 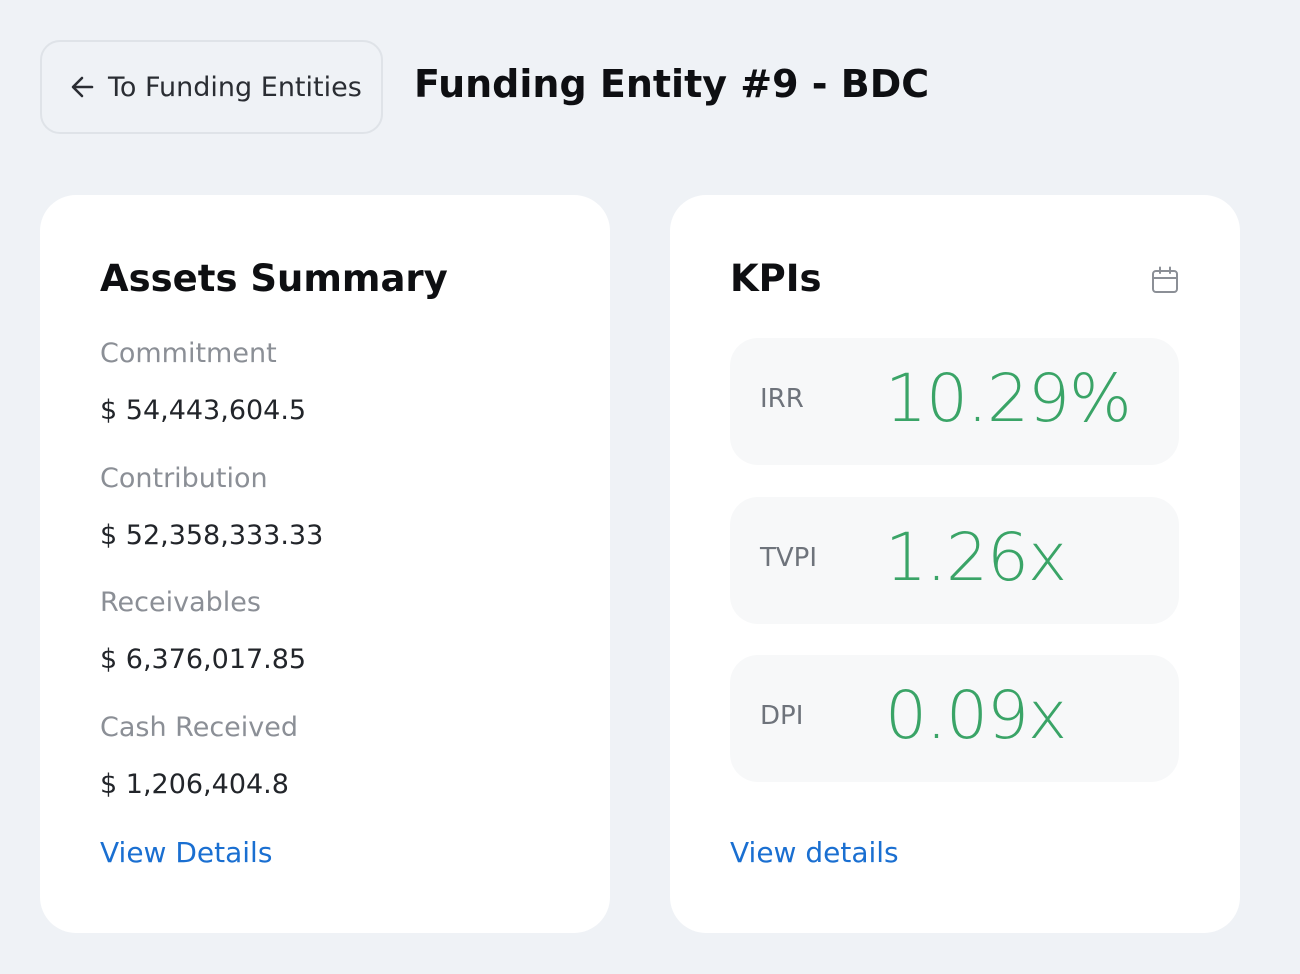 What do you see at coordinates (83, 87) in the screenshot?
I see `arrow-left-icon` at bounding box center [83, 87].